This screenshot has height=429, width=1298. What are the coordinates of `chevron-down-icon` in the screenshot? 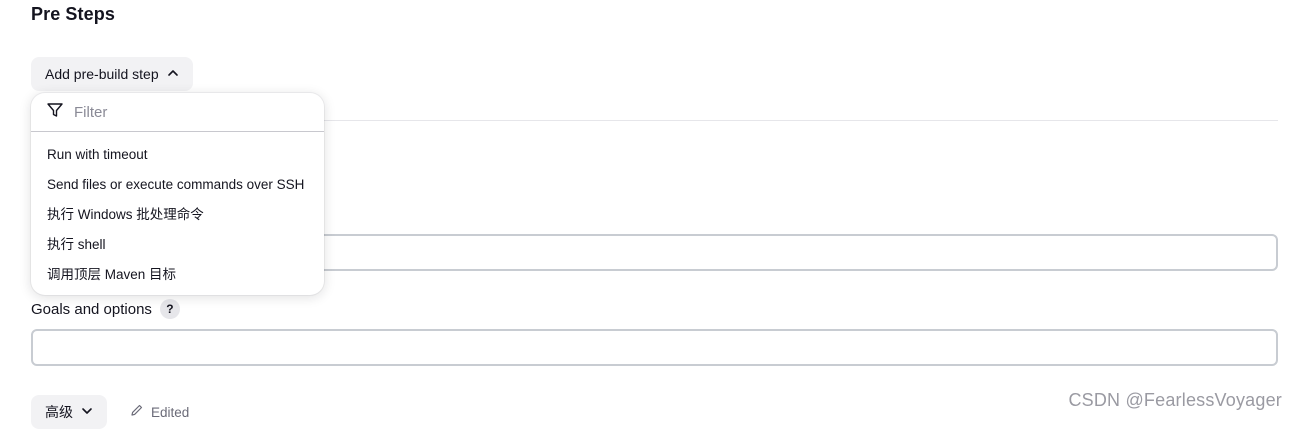 It's located at (87, 412).